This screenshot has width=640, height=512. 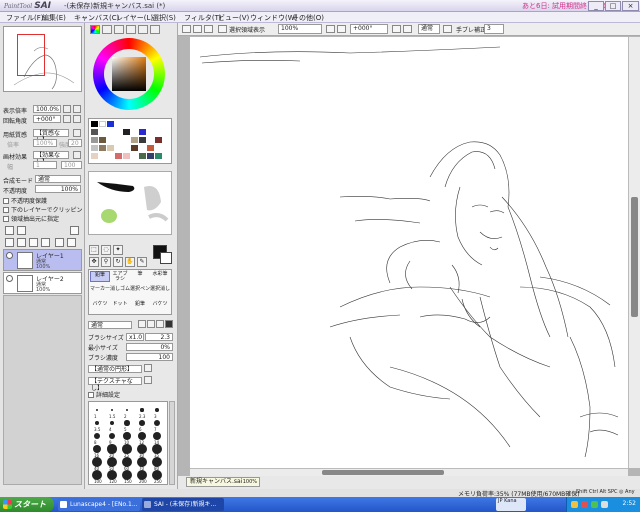 What do you see at coordinates (130, 203) in the screenshot?
I see `scratch-pad` at bounding box center [130, 203].